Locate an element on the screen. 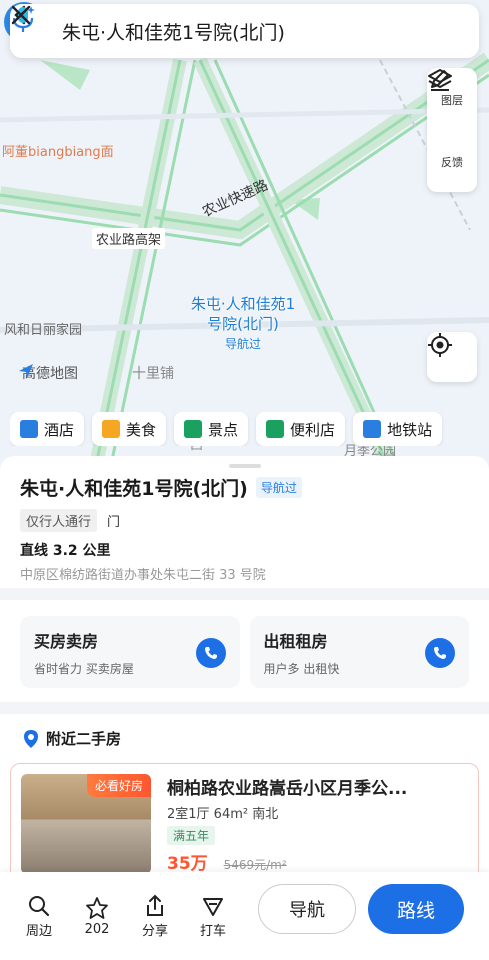 The width and height of the screenshot is (489, 960). voice-search-button is located at coordinates (219, 31).